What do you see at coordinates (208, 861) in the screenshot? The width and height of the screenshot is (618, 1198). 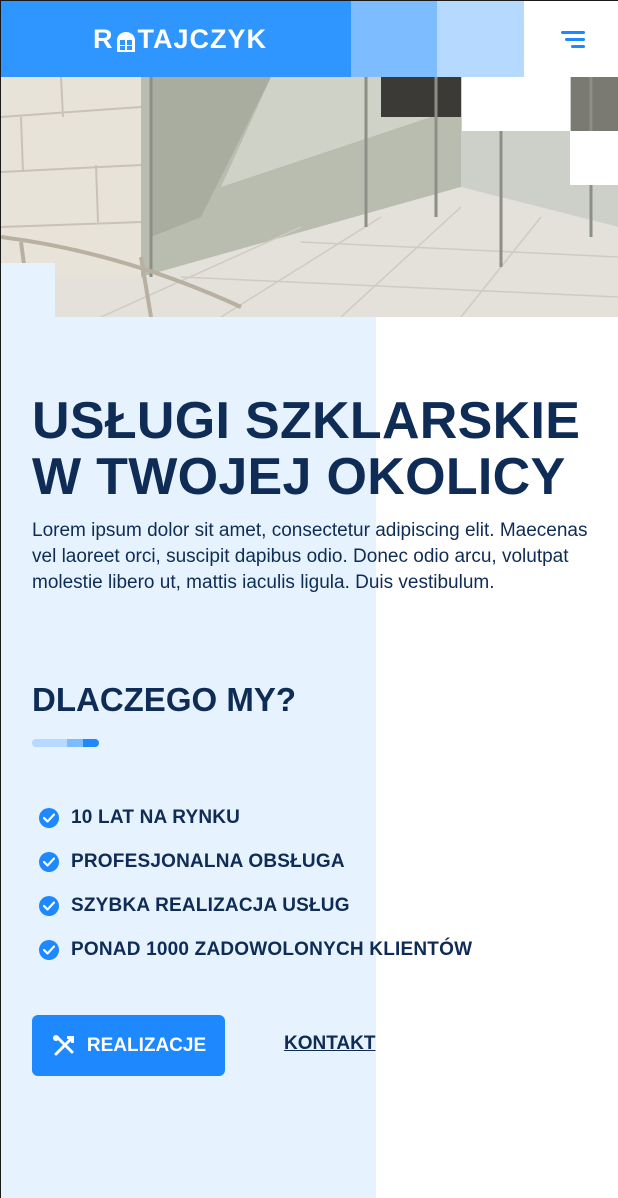 I see `feature-label: PROFESJONALNA OBSŁUGA` at bounding box center [208, 861].